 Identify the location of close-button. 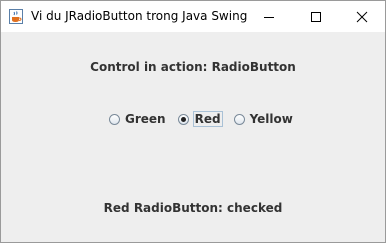
(362, 16).